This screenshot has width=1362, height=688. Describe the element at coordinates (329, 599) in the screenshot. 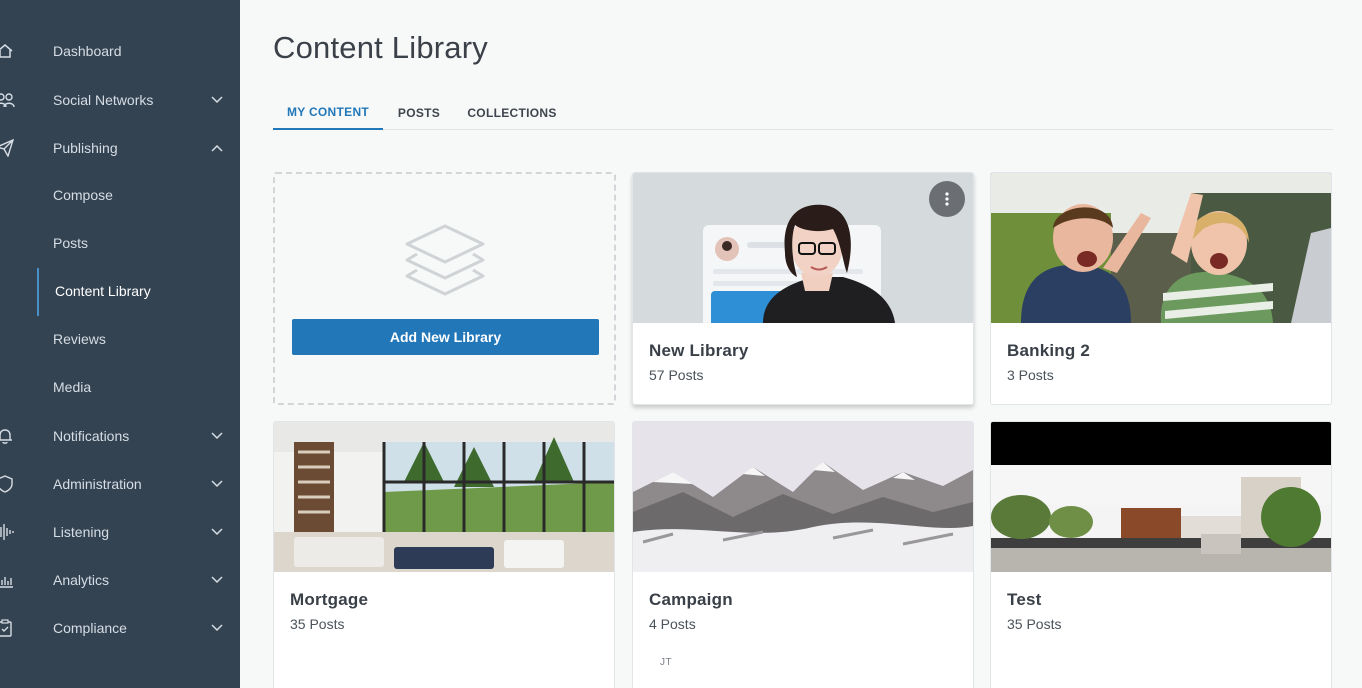

I see `library-title: Mortgage` at that location.